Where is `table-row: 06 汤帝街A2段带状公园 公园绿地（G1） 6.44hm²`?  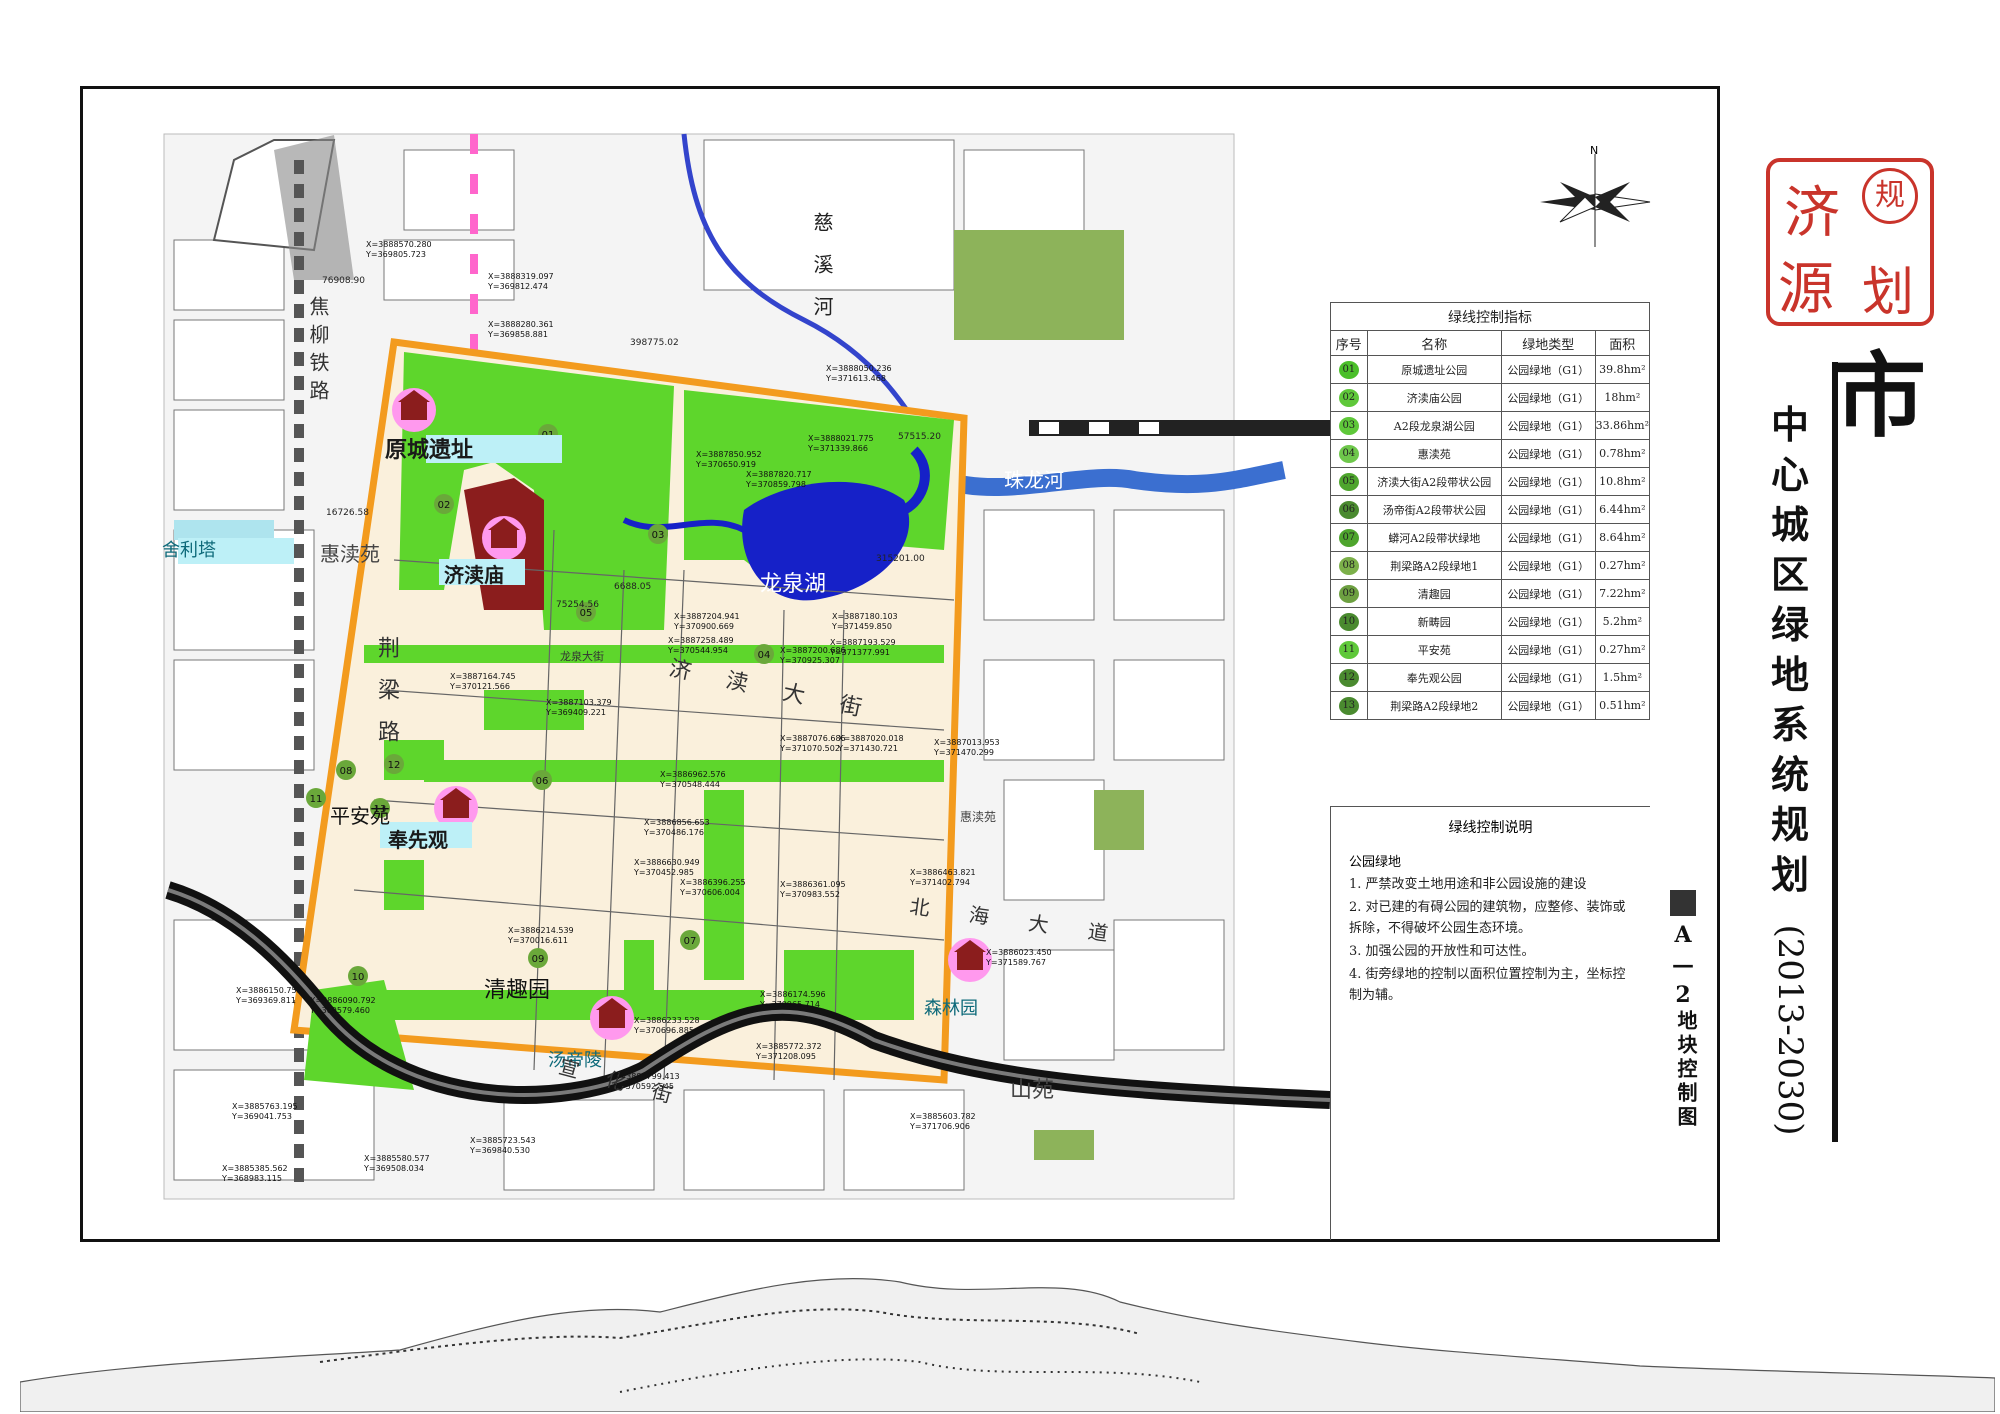
table-row: 06 汤帝街A2段带状公园 公园绿地（G1） 6.44hm² is located at coordinates (1490, 509).